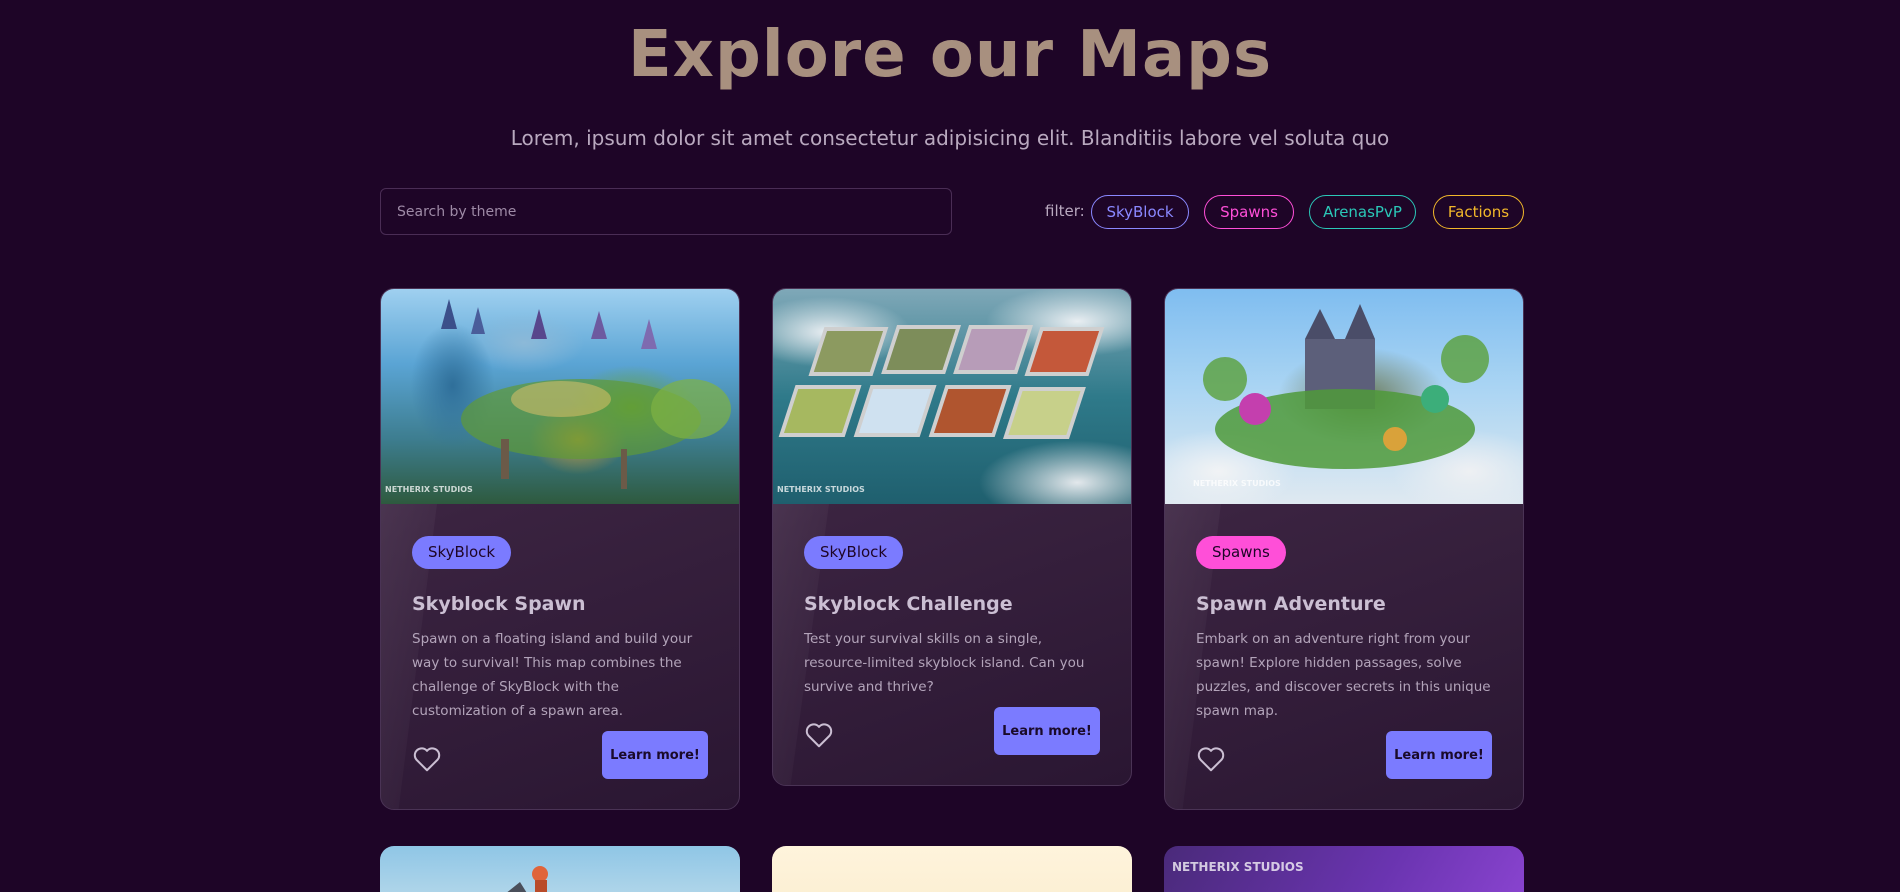 This screenshot has width=1900, height=892. Describe the element at coordinates (1249, 212) in the screenshot. I see `filter-chip-spawns: Spawns` at that location.